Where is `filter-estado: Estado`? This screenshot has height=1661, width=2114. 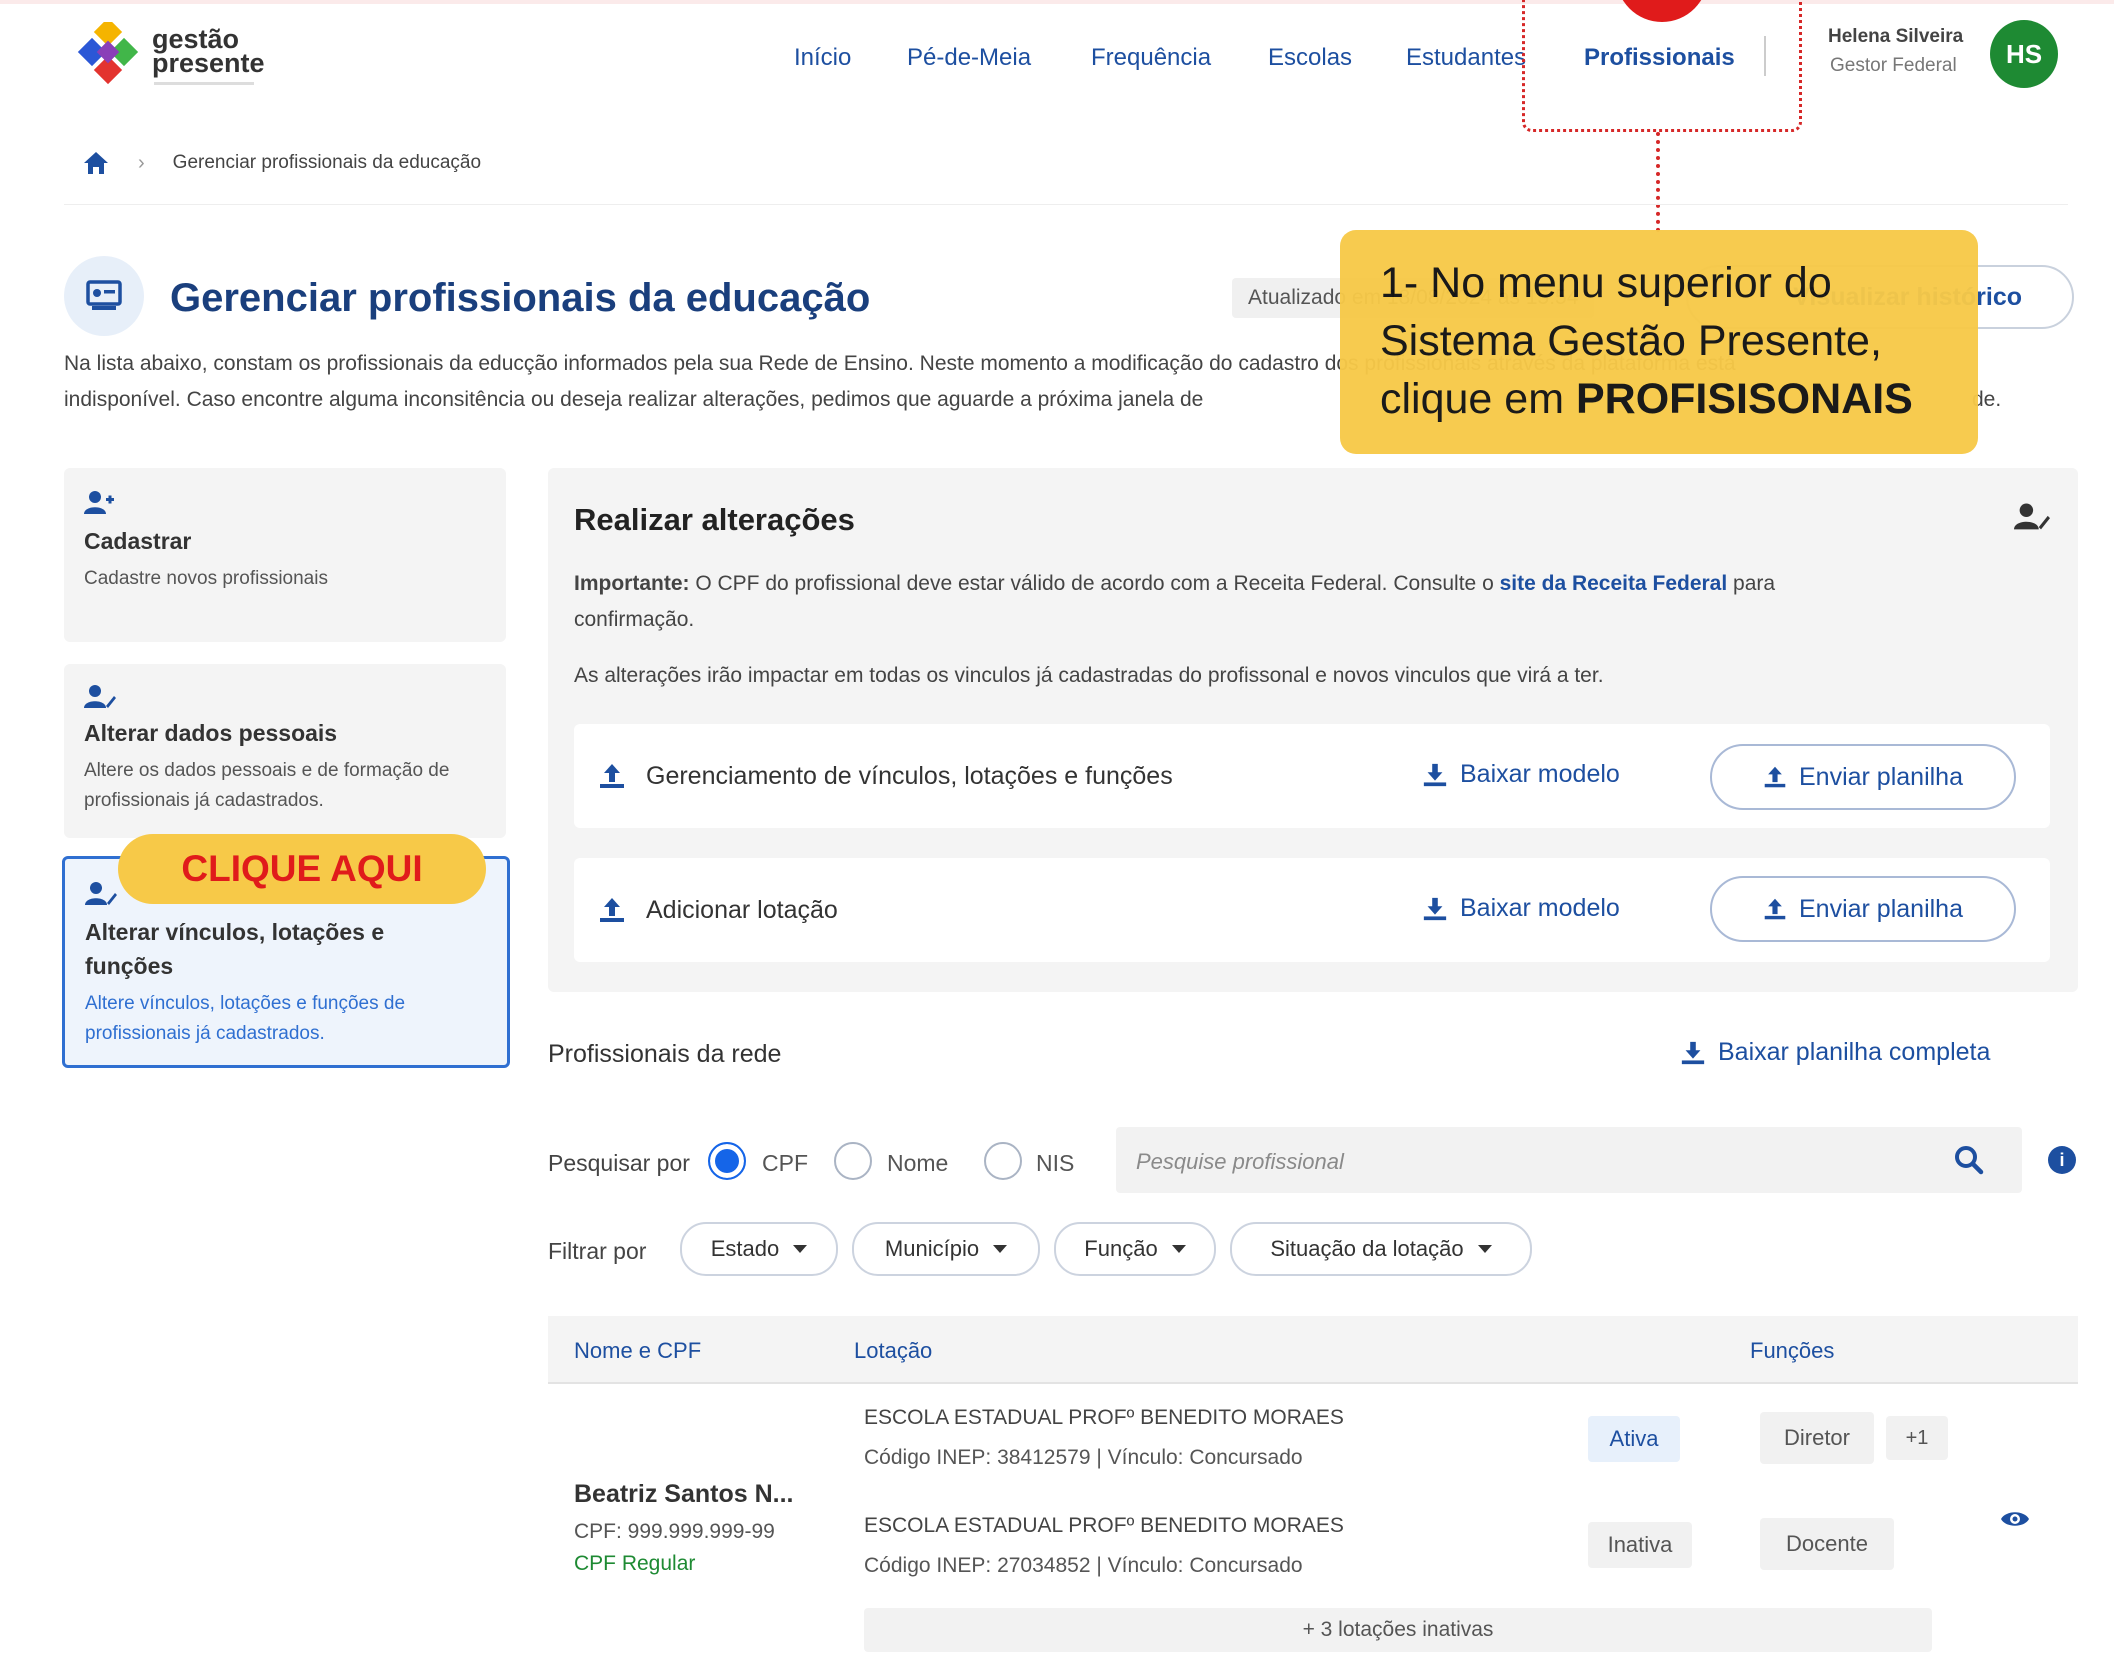 filter-estado: Estado is located at coordinates (759, 1249).